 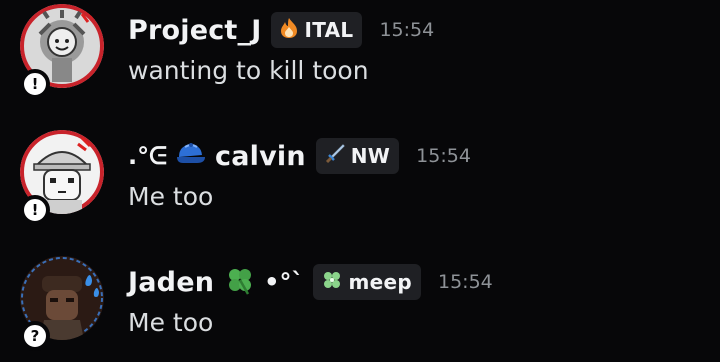 I want to click on username-decoration: .°ᕮ, so click(x=147, y=156).